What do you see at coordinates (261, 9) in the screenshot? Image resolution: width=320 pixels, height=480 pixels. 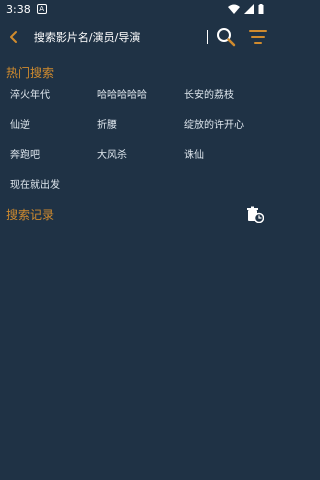 I see `battery-icon` at bounding box center [261, 9].